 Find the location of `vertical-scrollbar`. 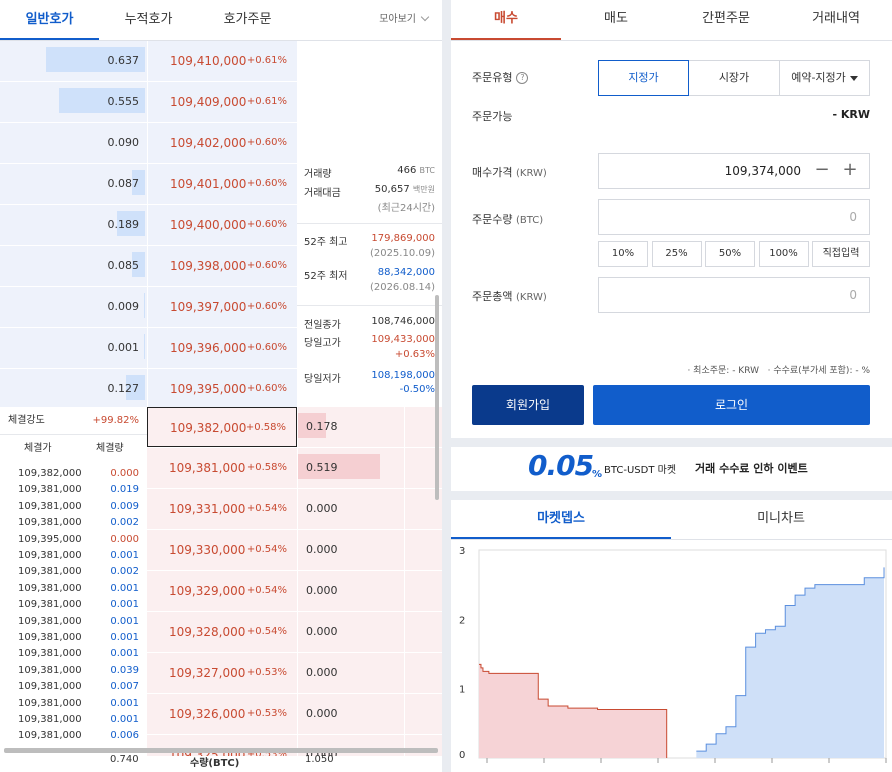

vertical-scrollbar is located at coordinates (437, 397).